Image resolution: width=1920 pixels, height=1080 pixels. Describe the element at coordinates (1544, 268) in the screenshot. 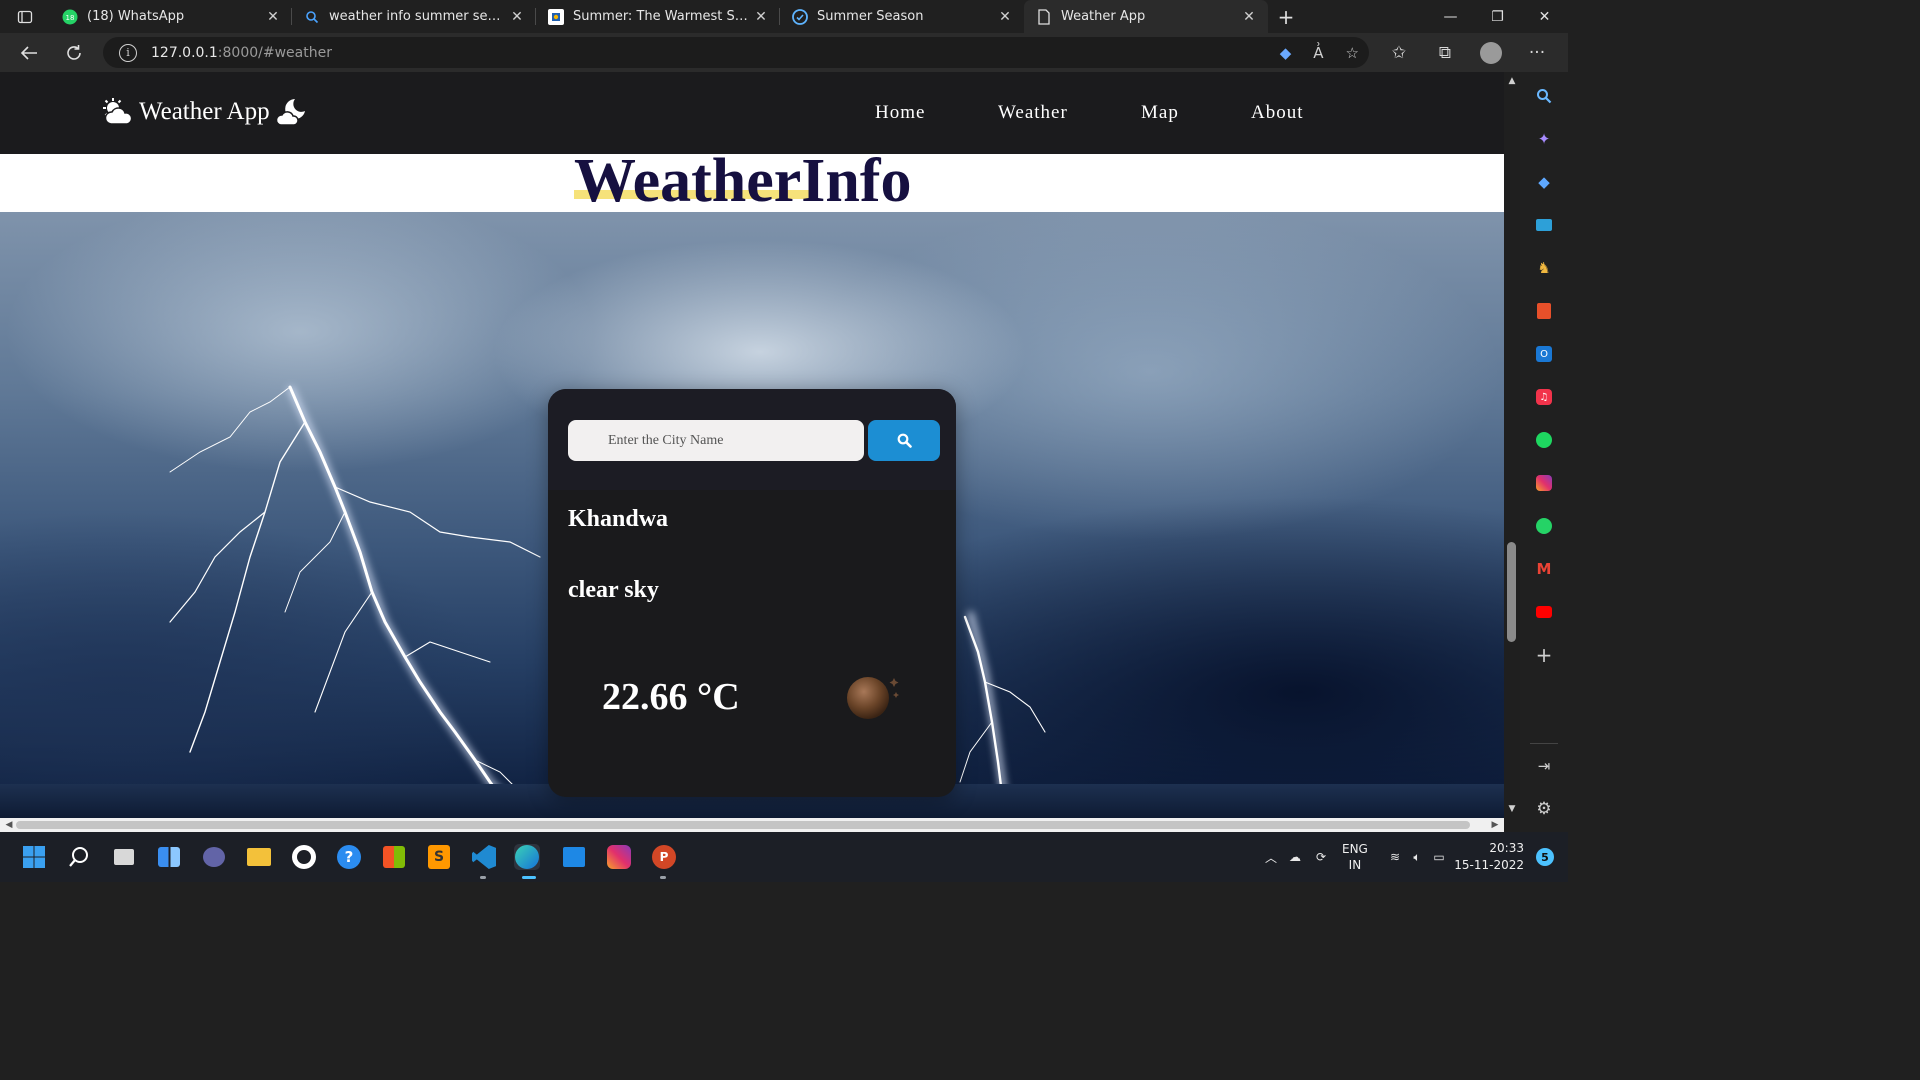

I see `sidebar-games-icon: ♞` at that location.